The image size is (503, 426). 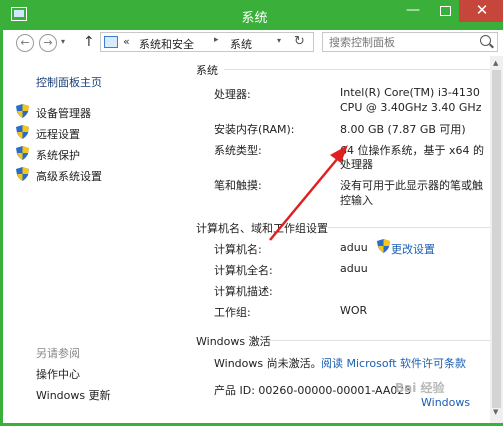 I want to click on watermark: Bai 经验 Windows, so click(x=442, y=398).